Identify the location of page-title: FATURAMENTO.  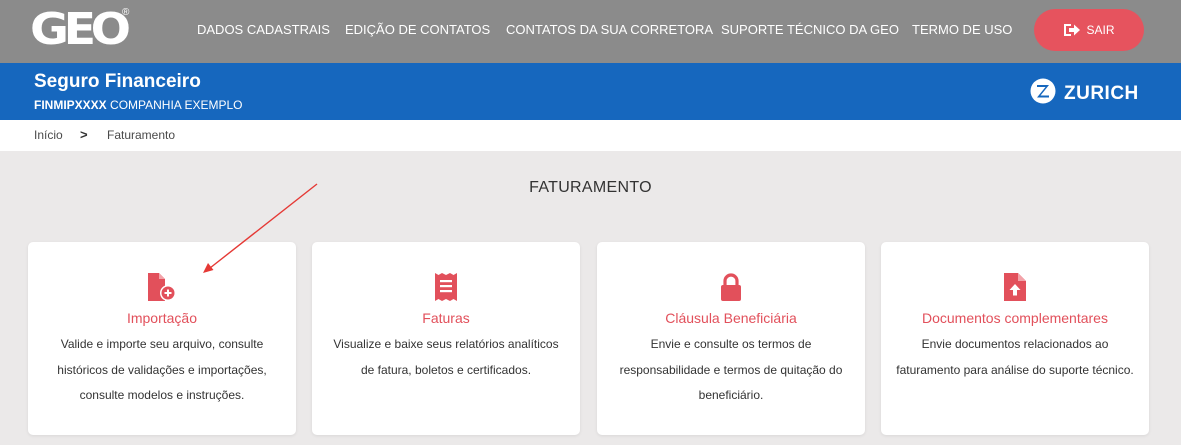
(590, 187).